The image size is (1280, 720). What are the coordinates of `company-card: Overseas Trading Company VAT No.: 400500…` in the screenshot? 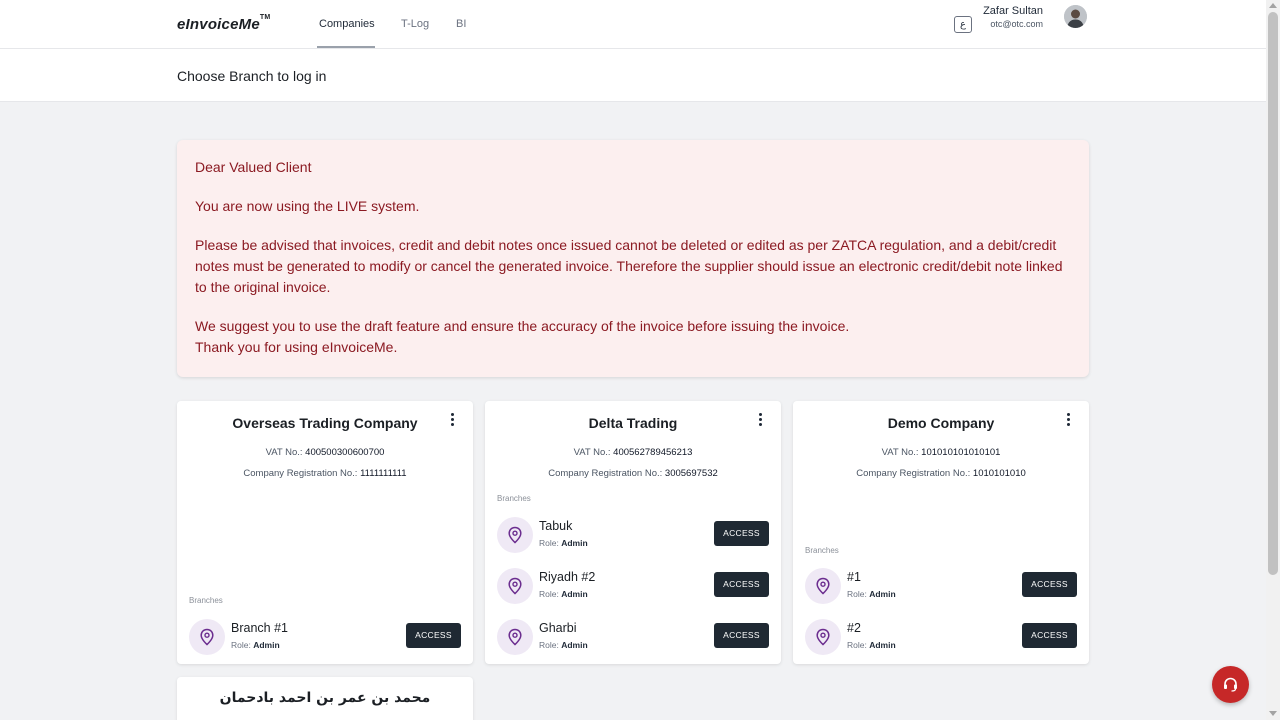 It's located at (325, 532).